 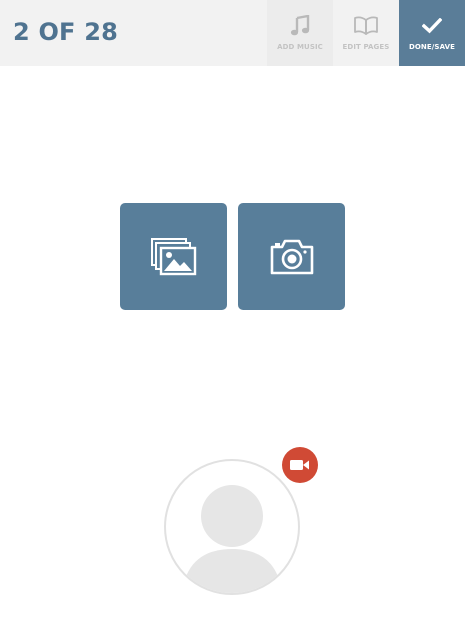 I want to click on photo-gallery-button, so click(x=173, y=256).